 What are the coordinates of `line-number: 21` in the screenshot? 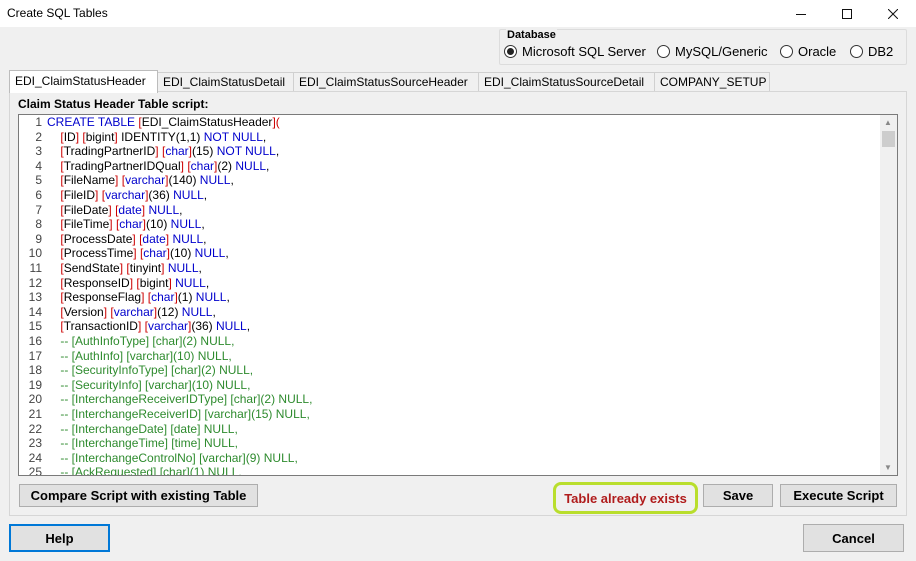 It's located at (35, 414).